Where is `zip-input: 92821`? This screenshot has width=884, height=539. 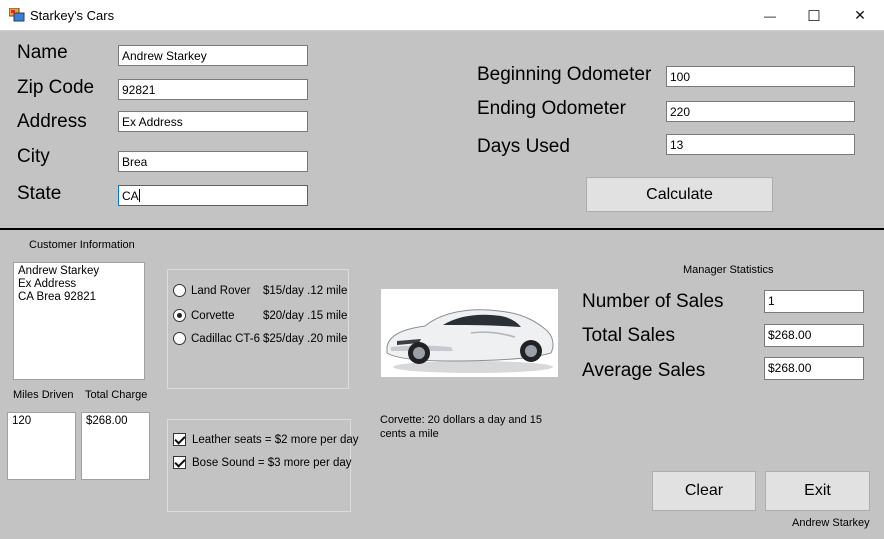 zip-input: 92821 is located at coordinates (213, 89).